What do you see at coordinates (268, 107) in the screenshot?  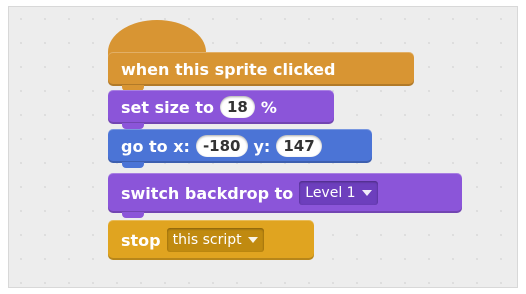 I see `size-unit-label: %` at bounding box center [268, 107].